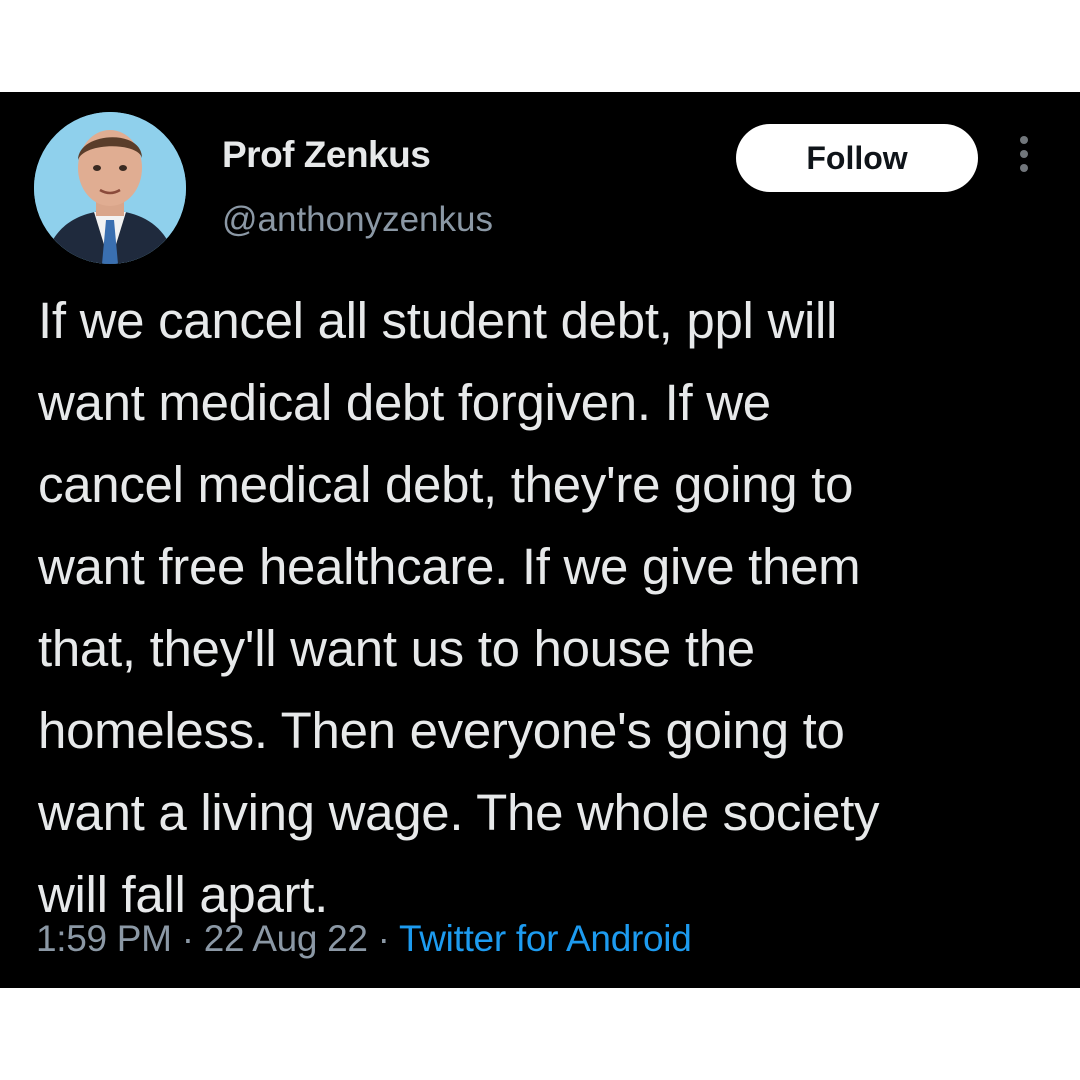 The width and height of the screenshot is (1080, 1080). Describe the element at coordinates (545, 938) in the screenshot. I see `tweet-source-link: Twitter for Android` at that location.